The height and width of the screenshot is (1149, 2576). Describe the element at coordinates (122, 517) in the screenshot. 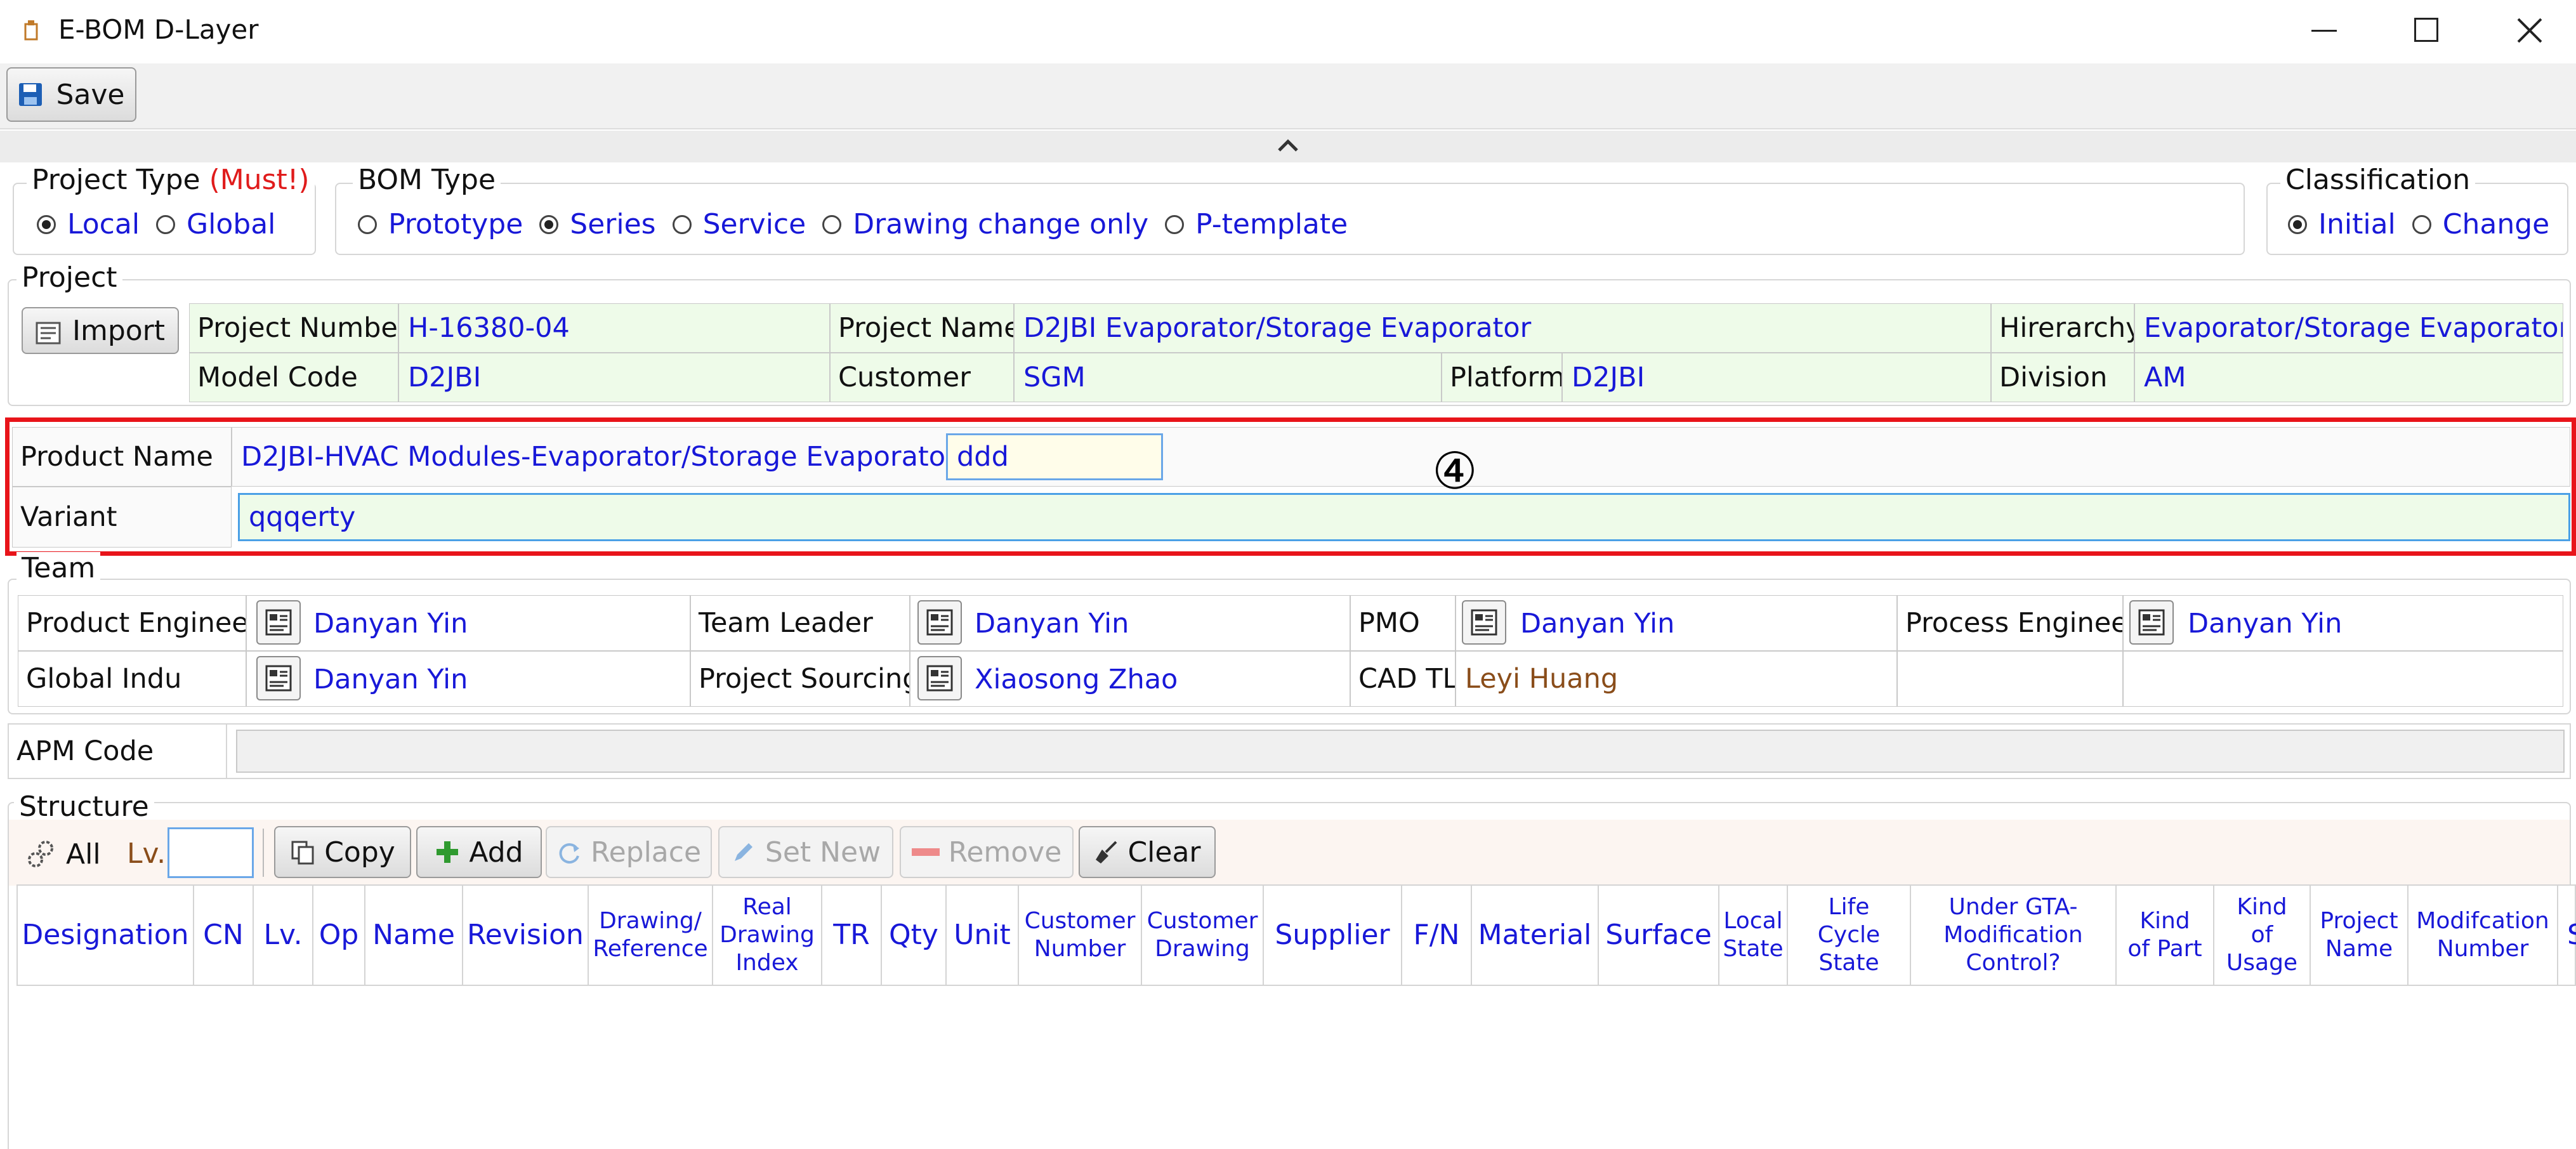

I see `variant-label: Variant` at that location.